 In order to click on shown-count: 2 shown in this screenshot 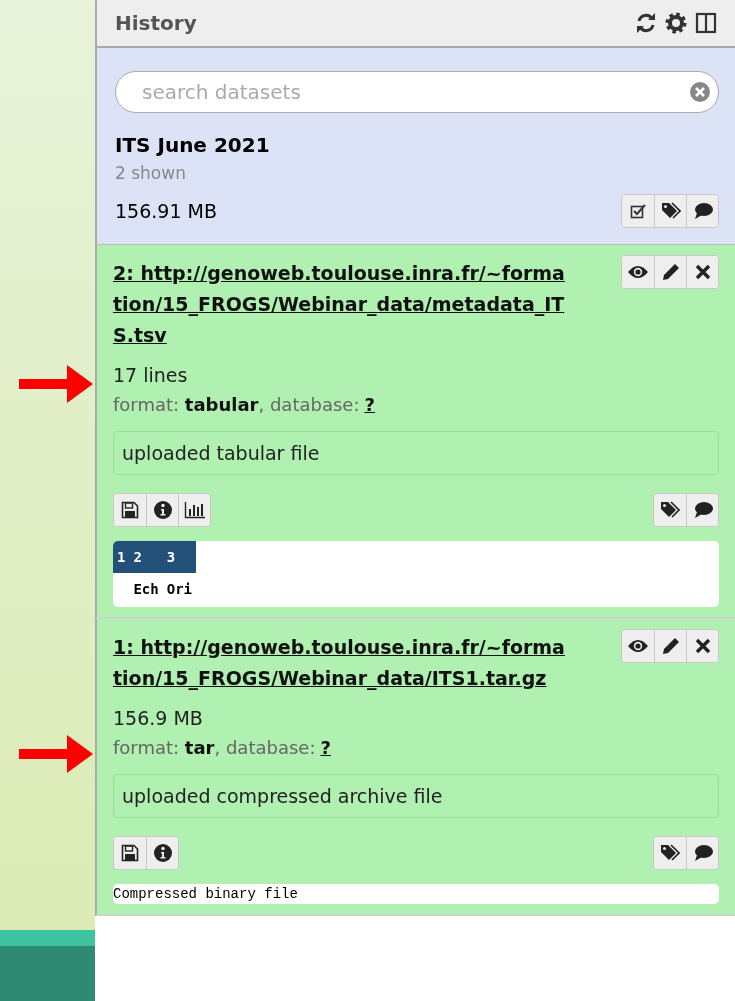, I will do `click(151, 173)`.